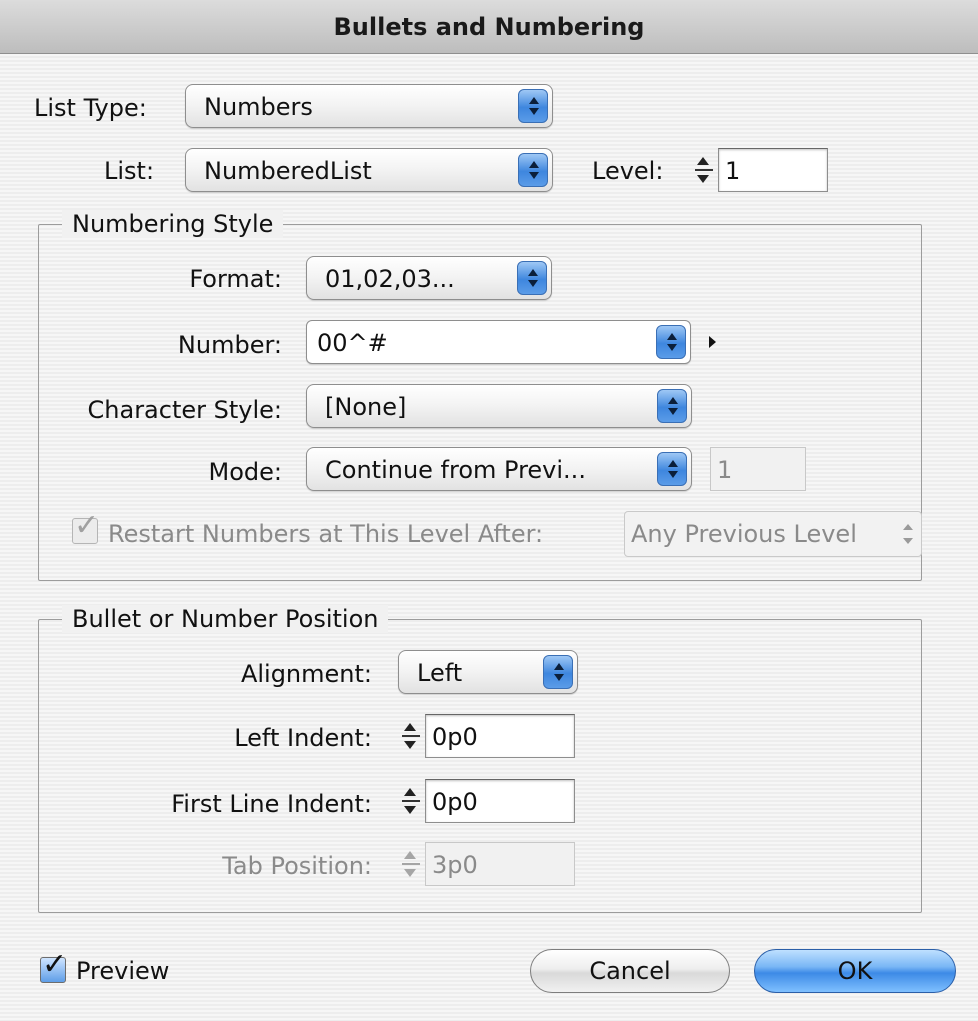 This screenshot has width=978, height=1021. Describe the element at coordinates (184, 410) in the screenshot. I see `character-style-label: Character Style:` at that location.